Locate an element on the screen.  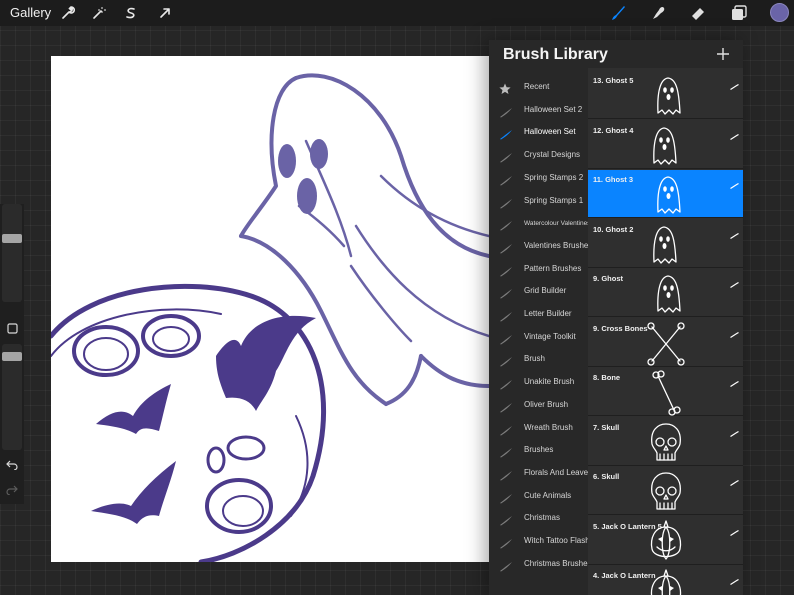
brush-set-label: Vintage Toolkit is located at coordinates (550, 336).